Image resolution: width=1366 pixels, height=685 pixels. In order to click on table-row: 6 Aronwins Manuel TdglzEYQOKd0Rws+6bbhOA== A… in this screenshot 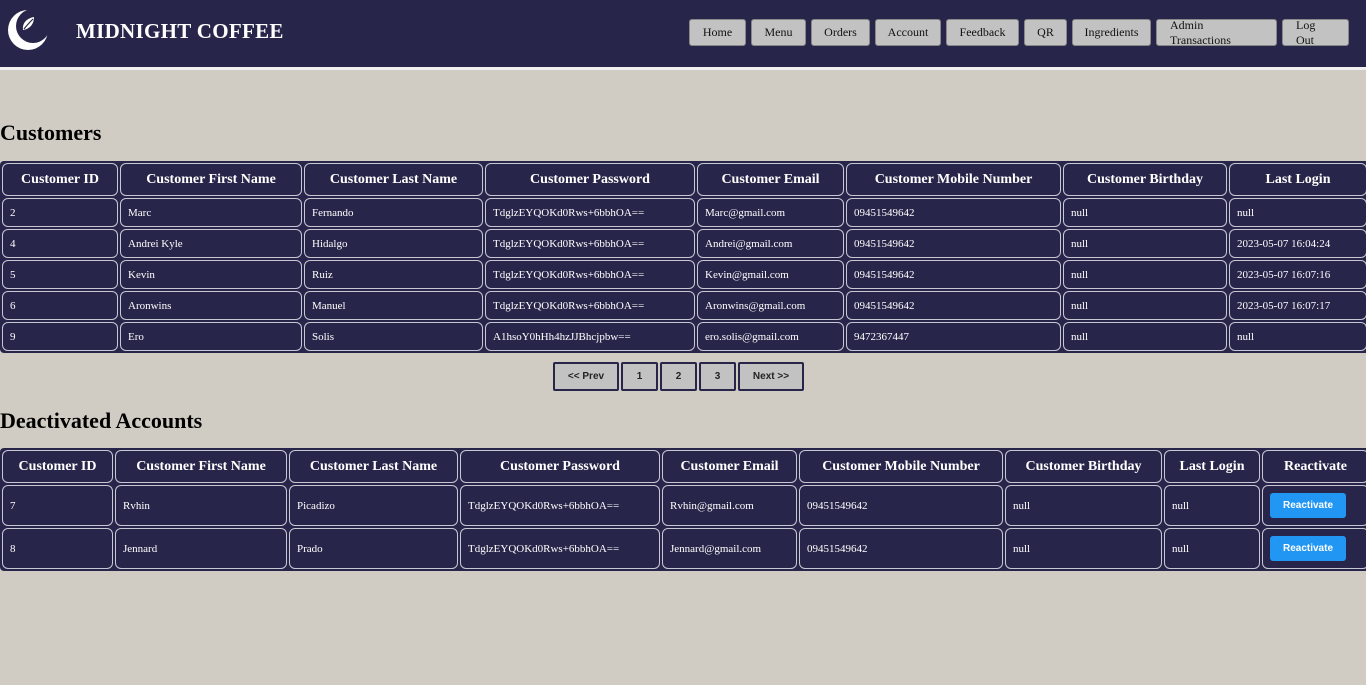, I will do `click(684, 305)`.